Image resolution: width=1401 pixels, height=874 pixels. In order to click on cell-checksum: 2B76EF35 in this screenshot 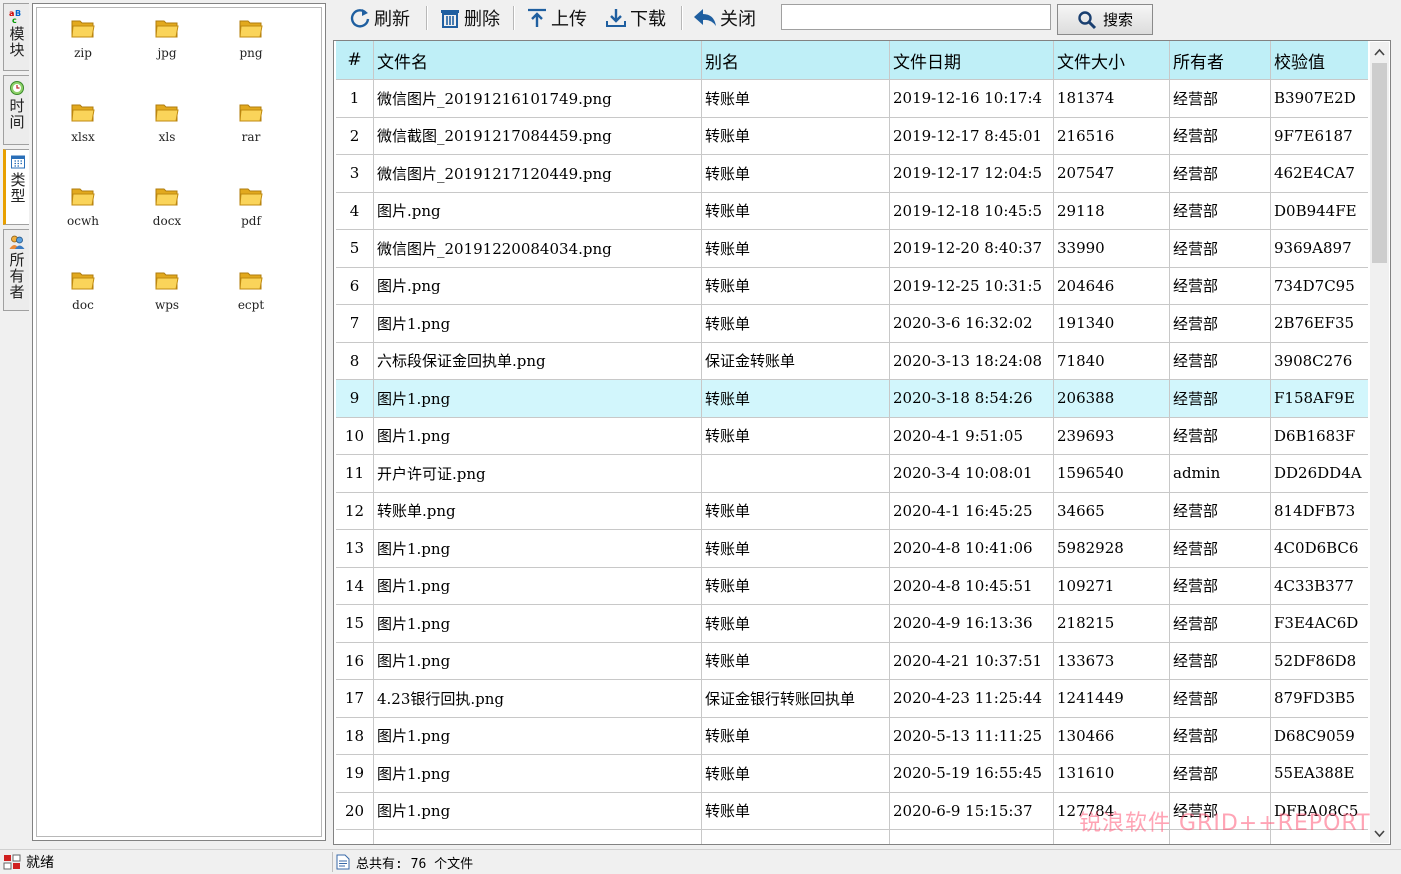, I will do `click(1314, 323)`.